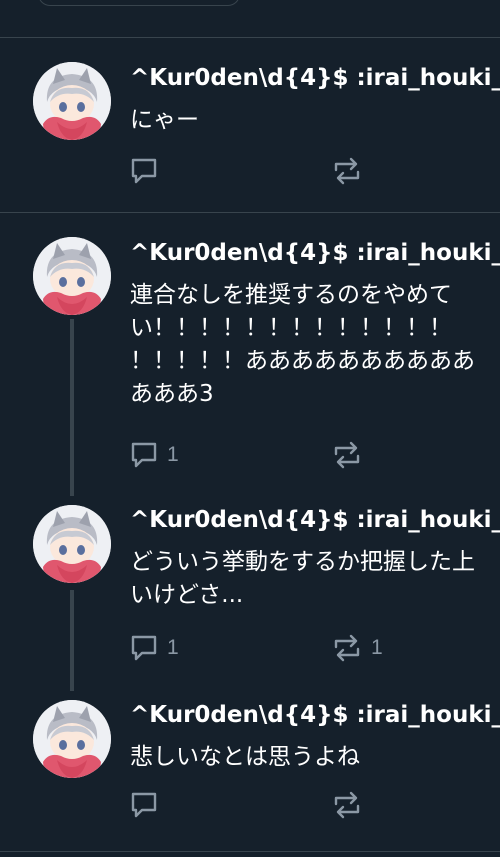 The width and height of the screenshot is (500, 857). Describe the element at coordinates (250, 851) in the screenshot. I see `divider` at that location.